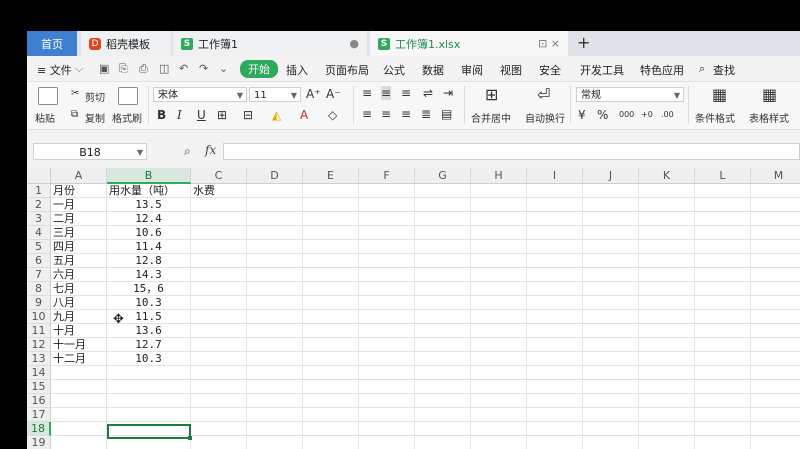 This screenshot has width=800, height=449. What do you see at coordinates (387, 387) in the screenshot?
I see `cell-f15` at bounding box center [387, 387].